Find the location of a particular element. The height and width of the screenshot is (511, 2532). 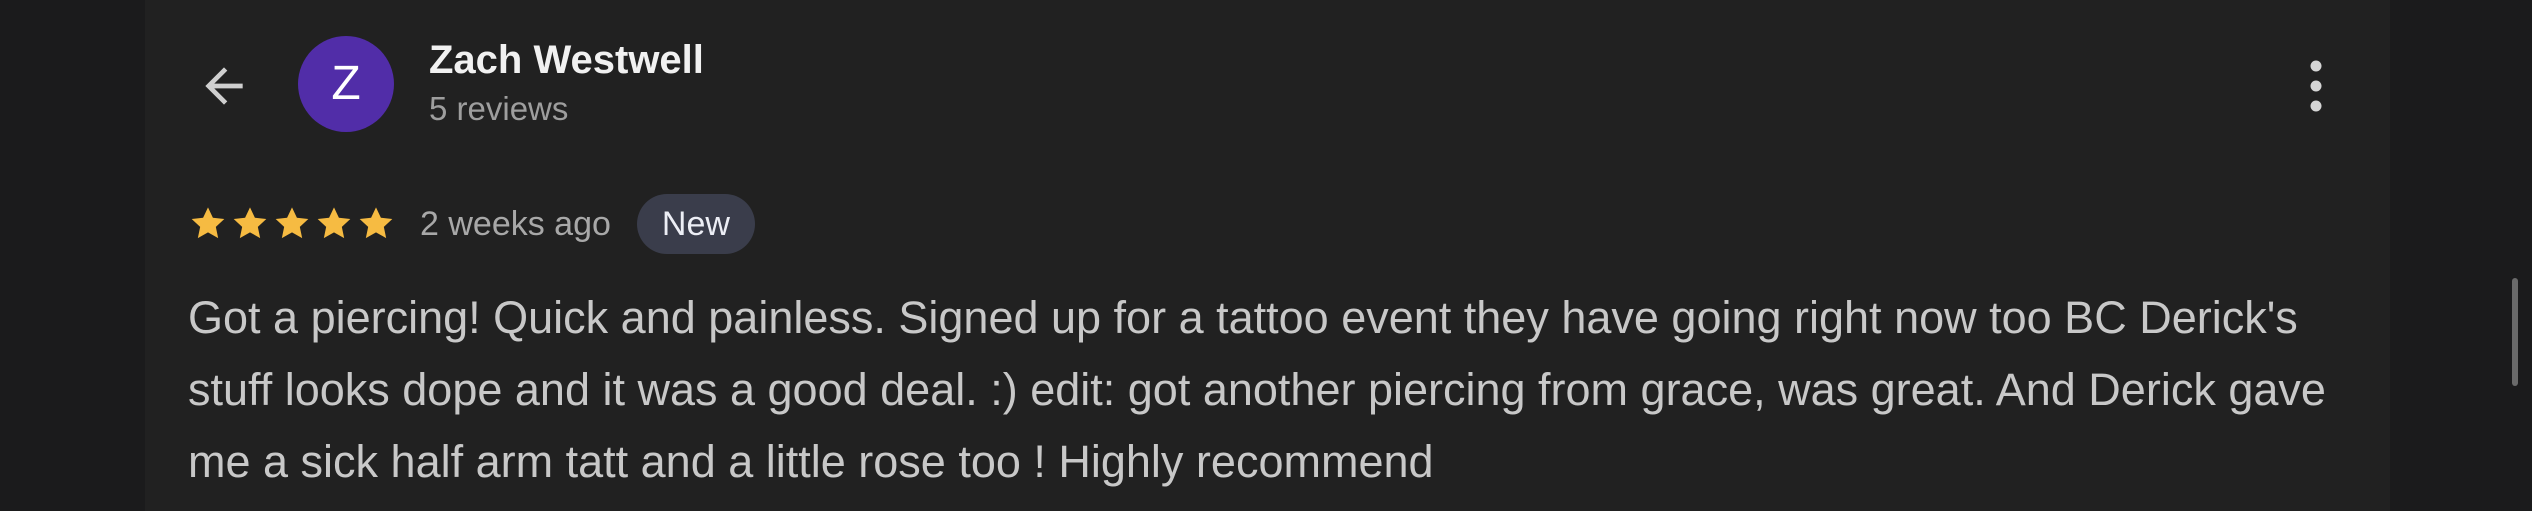

more-options-button is located at coordinates (2316, 86).